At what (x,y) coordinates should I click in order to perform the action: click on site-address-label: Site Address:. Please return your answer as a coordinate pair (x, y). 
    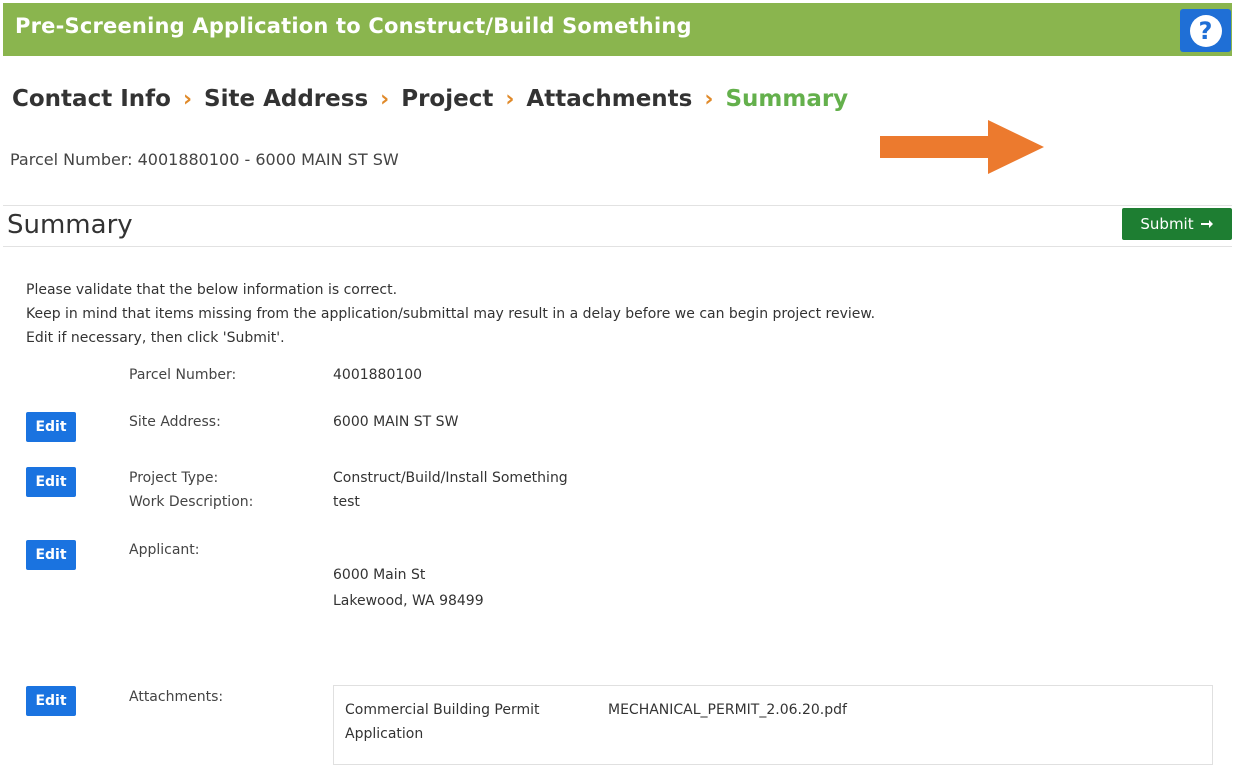
    Looking at the image, I should click on (175, 422).